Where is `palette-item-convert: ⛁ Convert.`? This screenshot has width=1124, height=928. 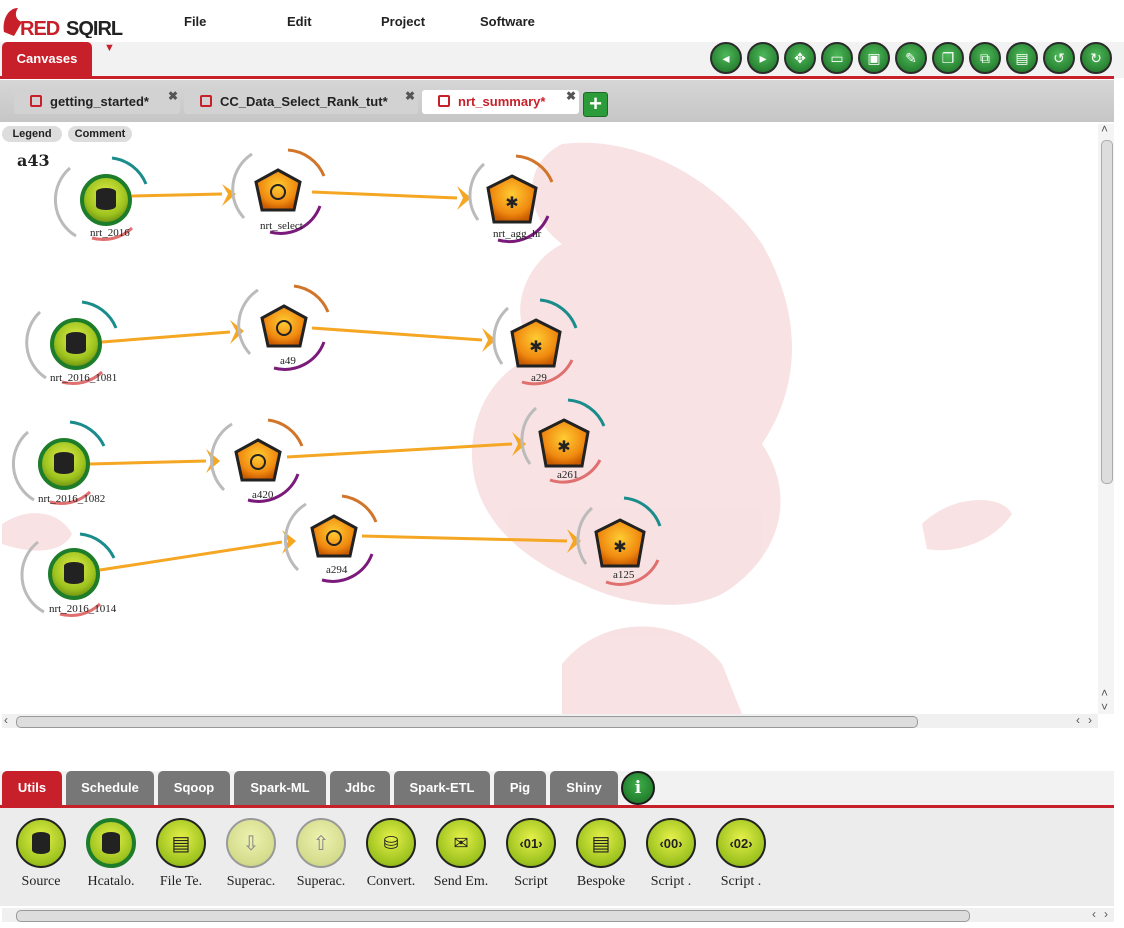
palette-item-convert: ⛁ Convert. is located at coordinates (391, 854).